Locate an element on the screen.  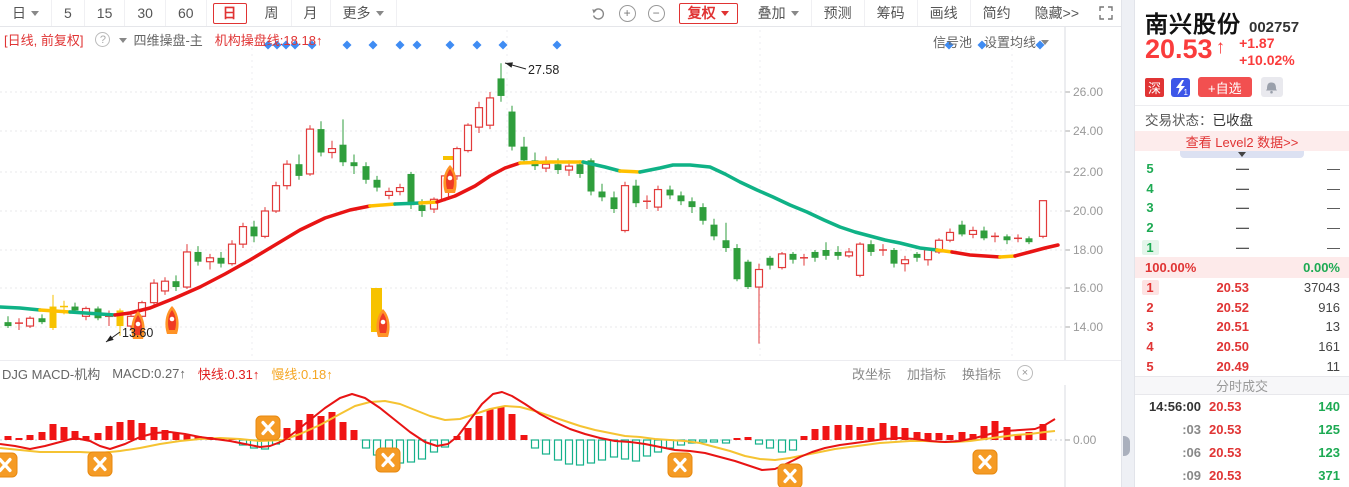
sell-level-row: 1— — is located at coordinates (1242, 247).